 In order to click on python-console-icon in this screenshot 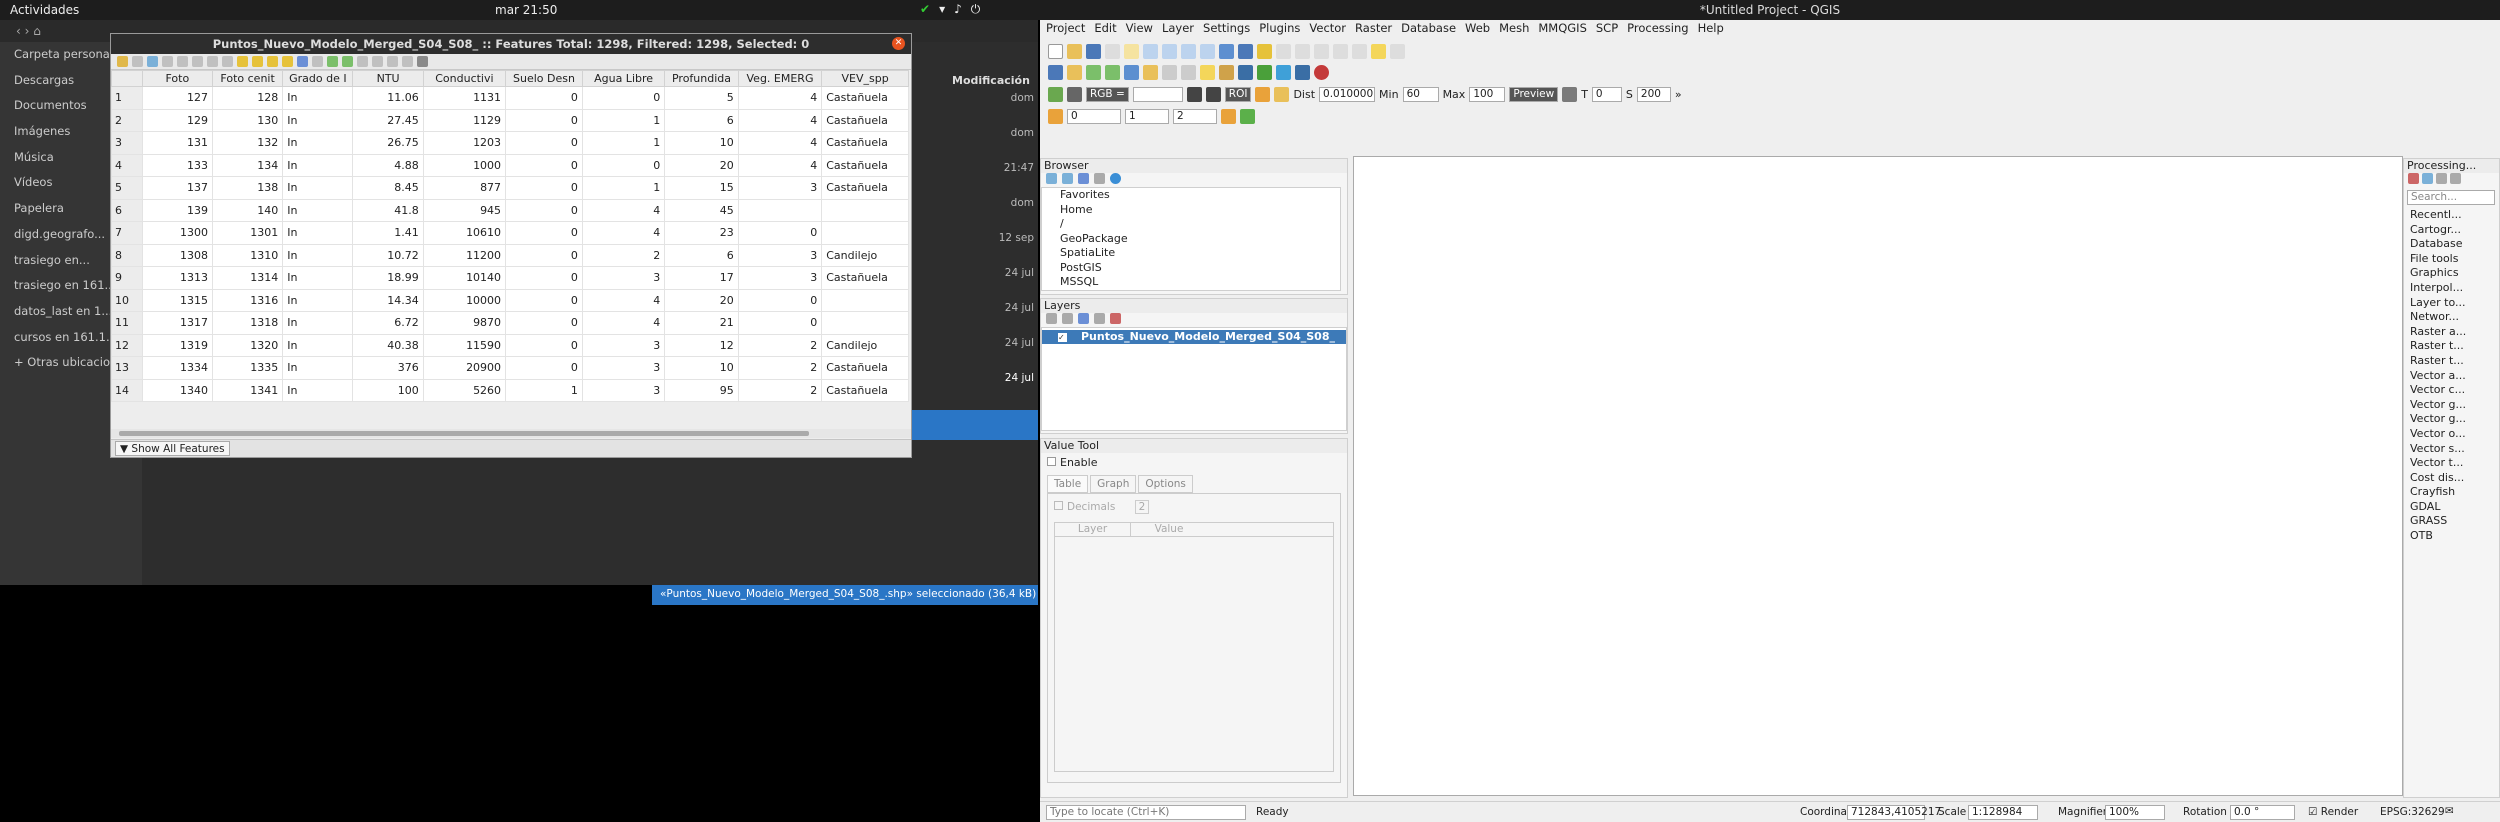, I will do `click(1245, 72)`.